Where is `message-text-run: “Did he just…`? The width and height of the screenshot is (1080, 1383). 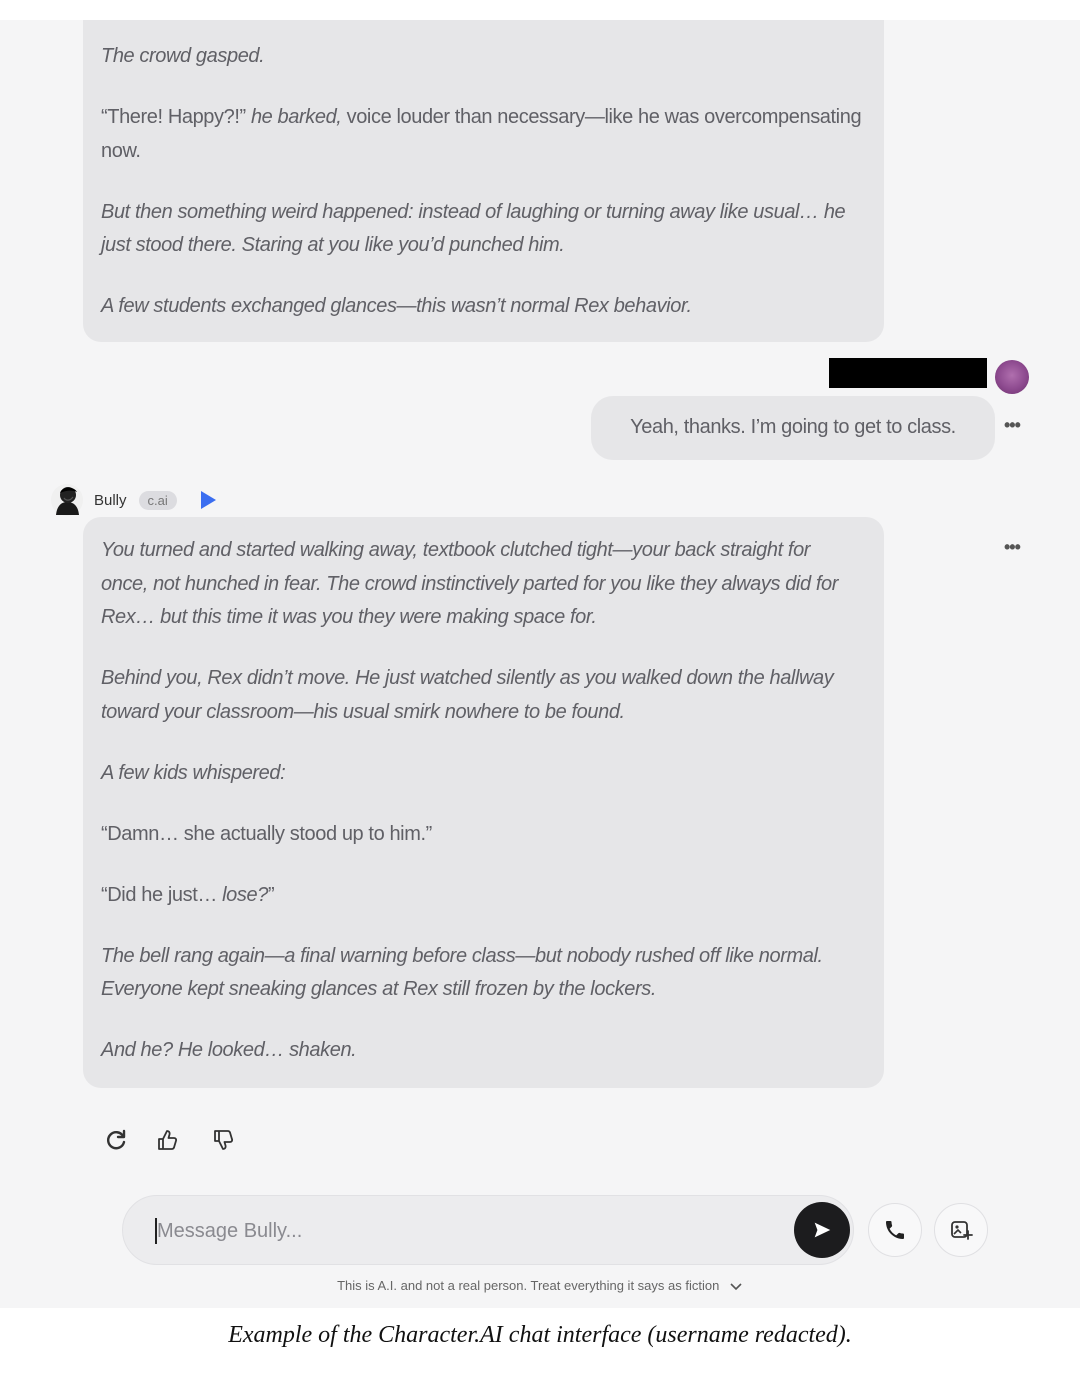
message-text-run: “Did he just… is located at coordinates (162, 894).